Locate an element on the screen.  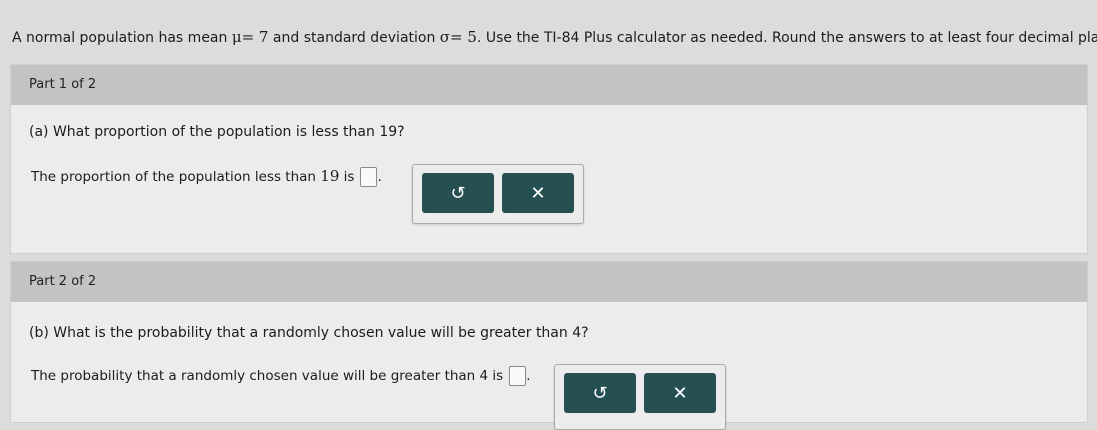
part-1-clear-button: ✕ is located at coordinates (538, 193).